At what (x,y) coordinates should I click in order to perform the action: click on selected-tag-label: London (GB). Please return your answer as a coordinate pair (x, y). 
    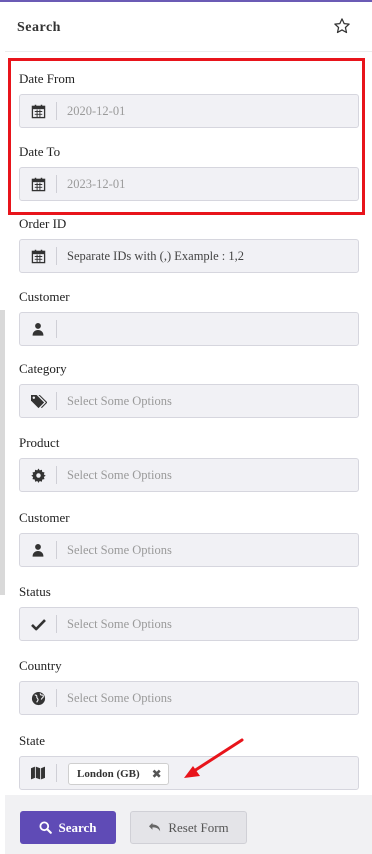
    Looking at the image, I should click on (108, 774).